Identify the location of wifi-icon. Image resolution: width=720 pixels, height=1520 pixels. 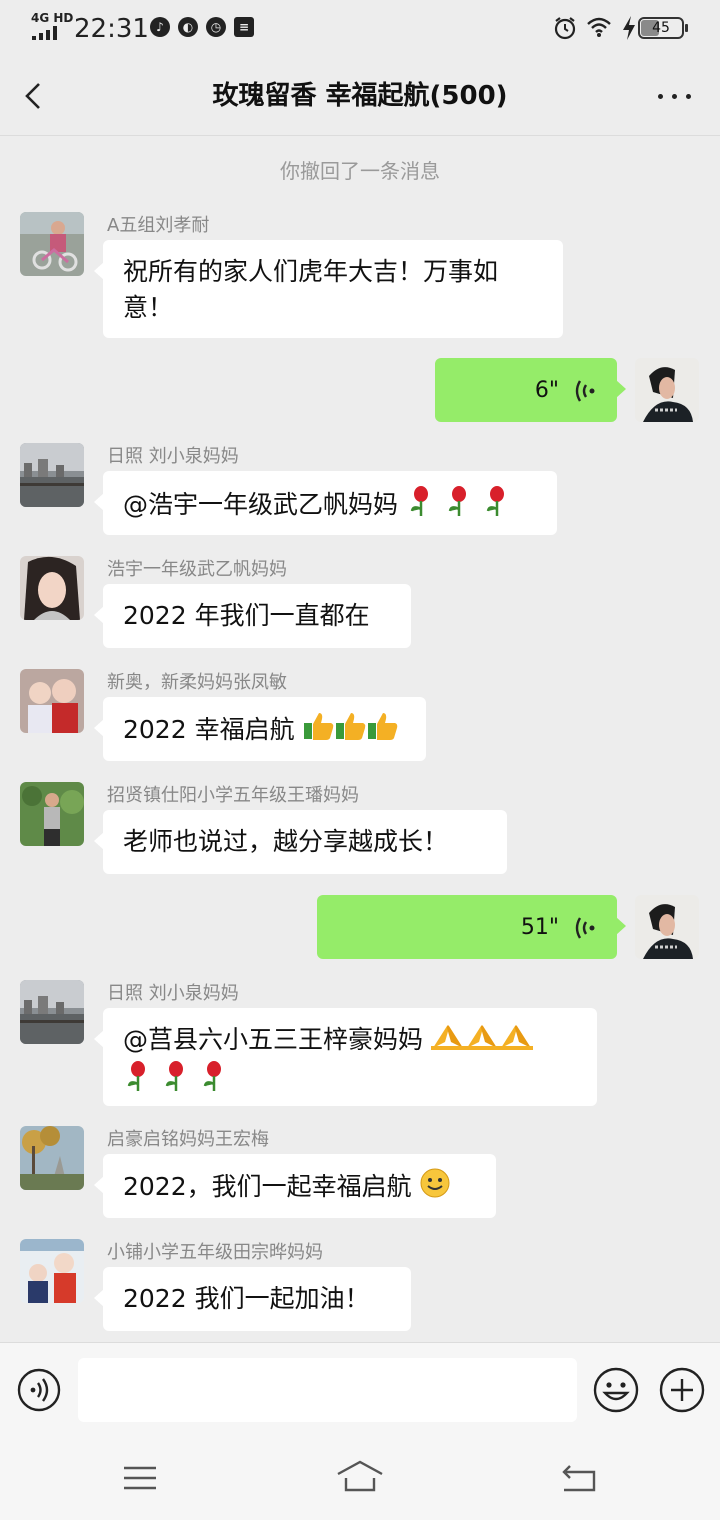
(599, 27).